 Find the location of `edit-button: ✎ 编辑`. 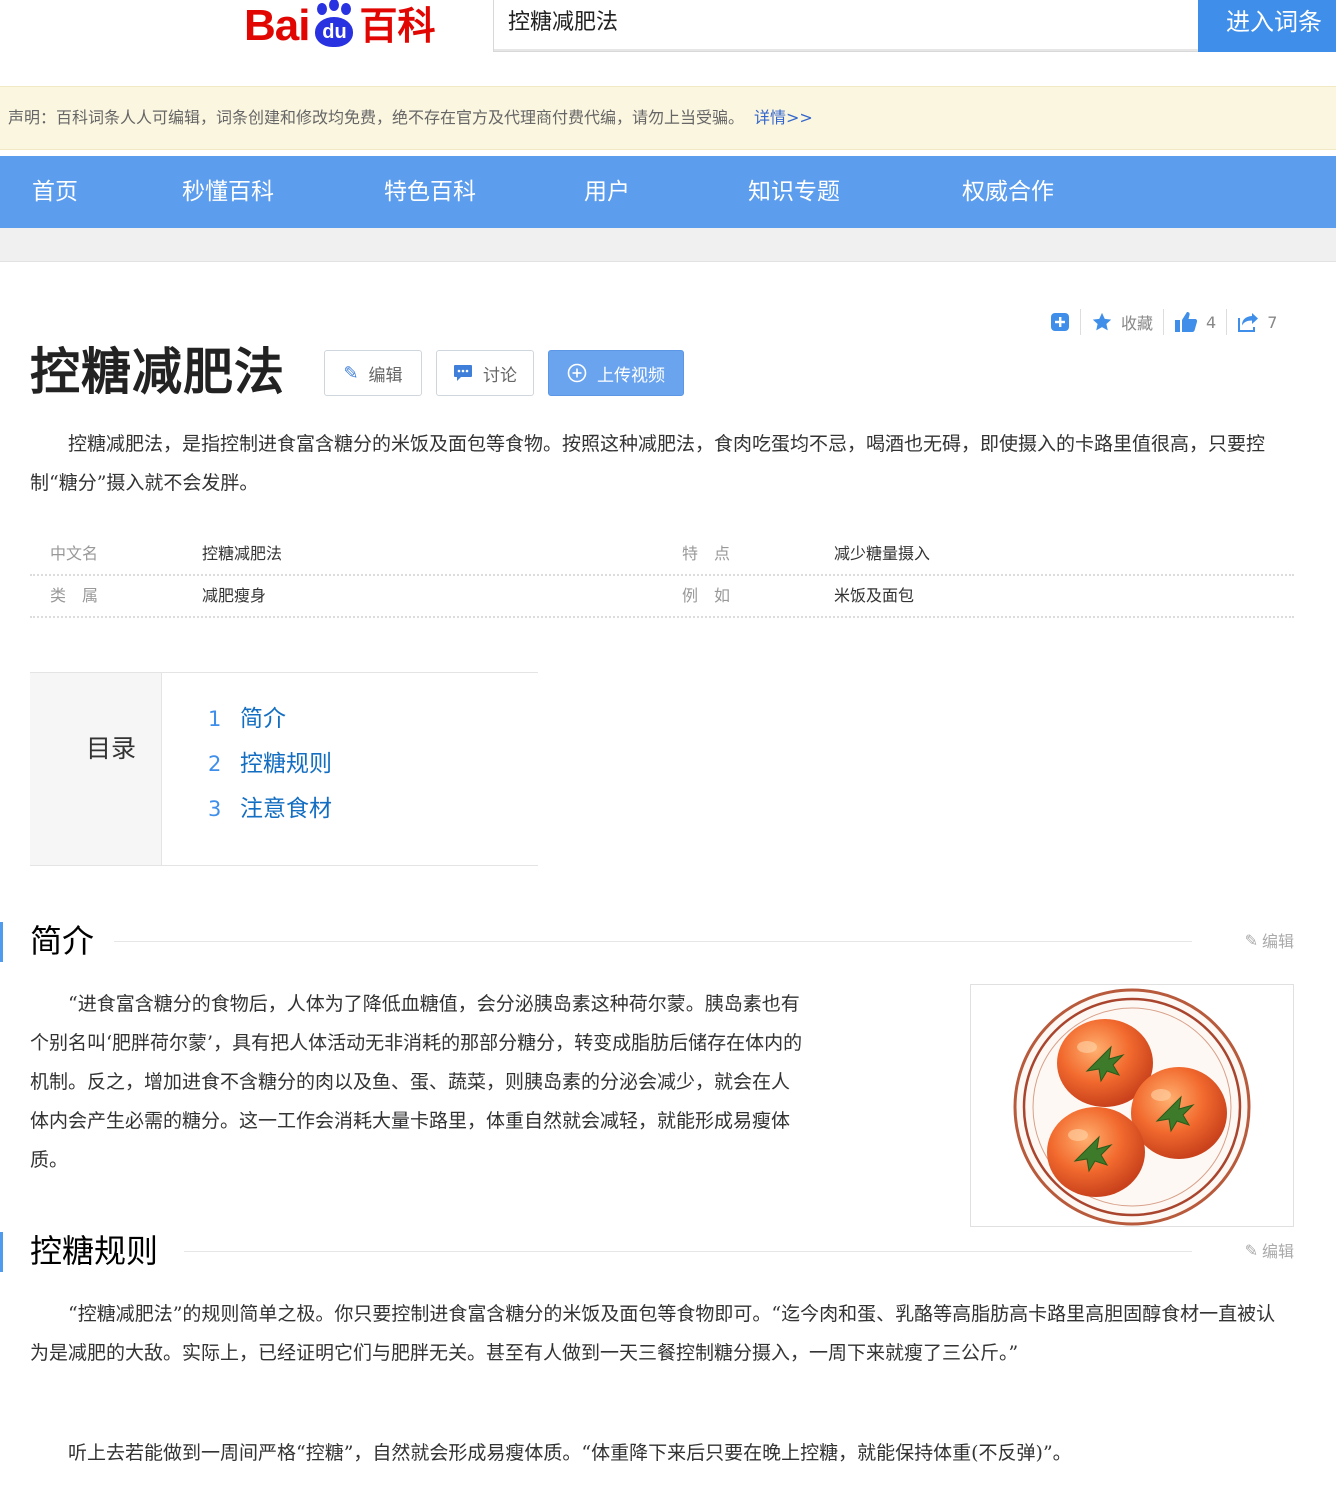

edit-button: ✎ 编辑 is located at coordinates (373, 373).